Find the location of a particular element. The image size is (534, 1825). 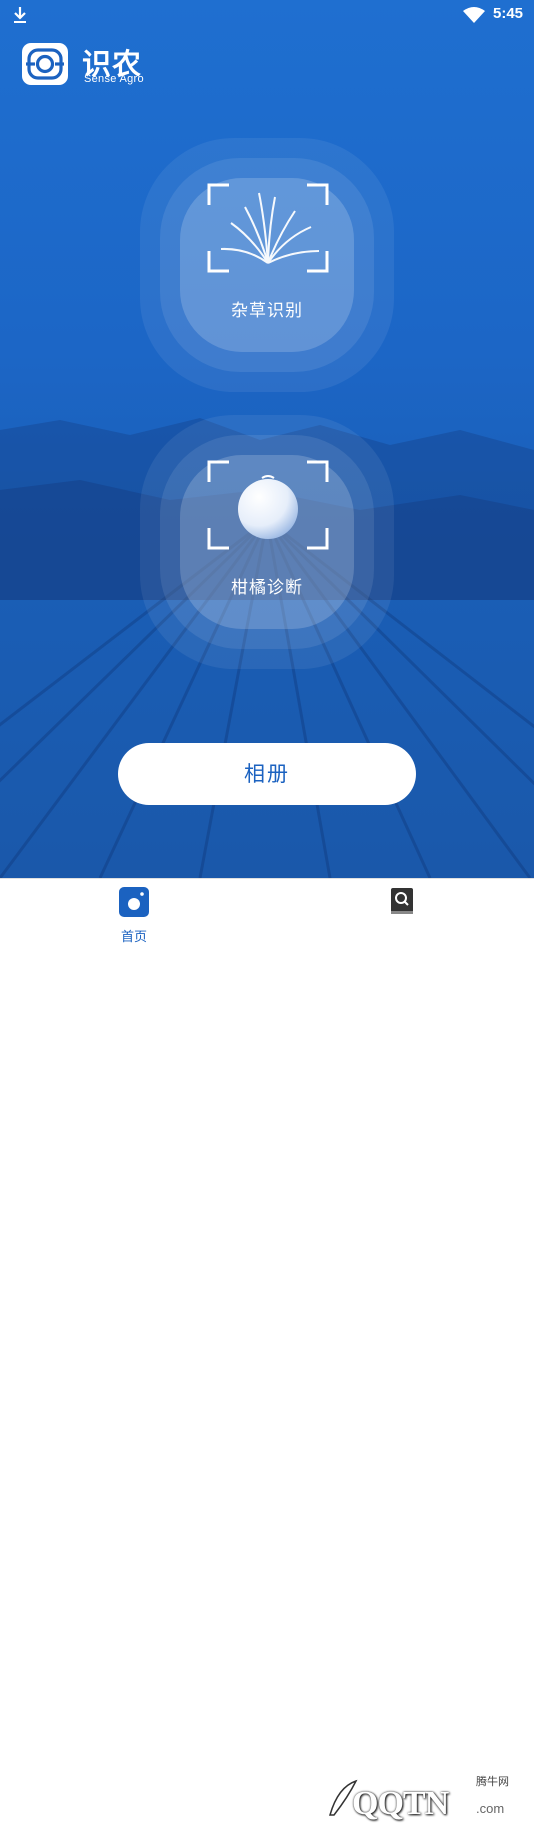

tab-home: 首页 is located at coordinates (134, 914).